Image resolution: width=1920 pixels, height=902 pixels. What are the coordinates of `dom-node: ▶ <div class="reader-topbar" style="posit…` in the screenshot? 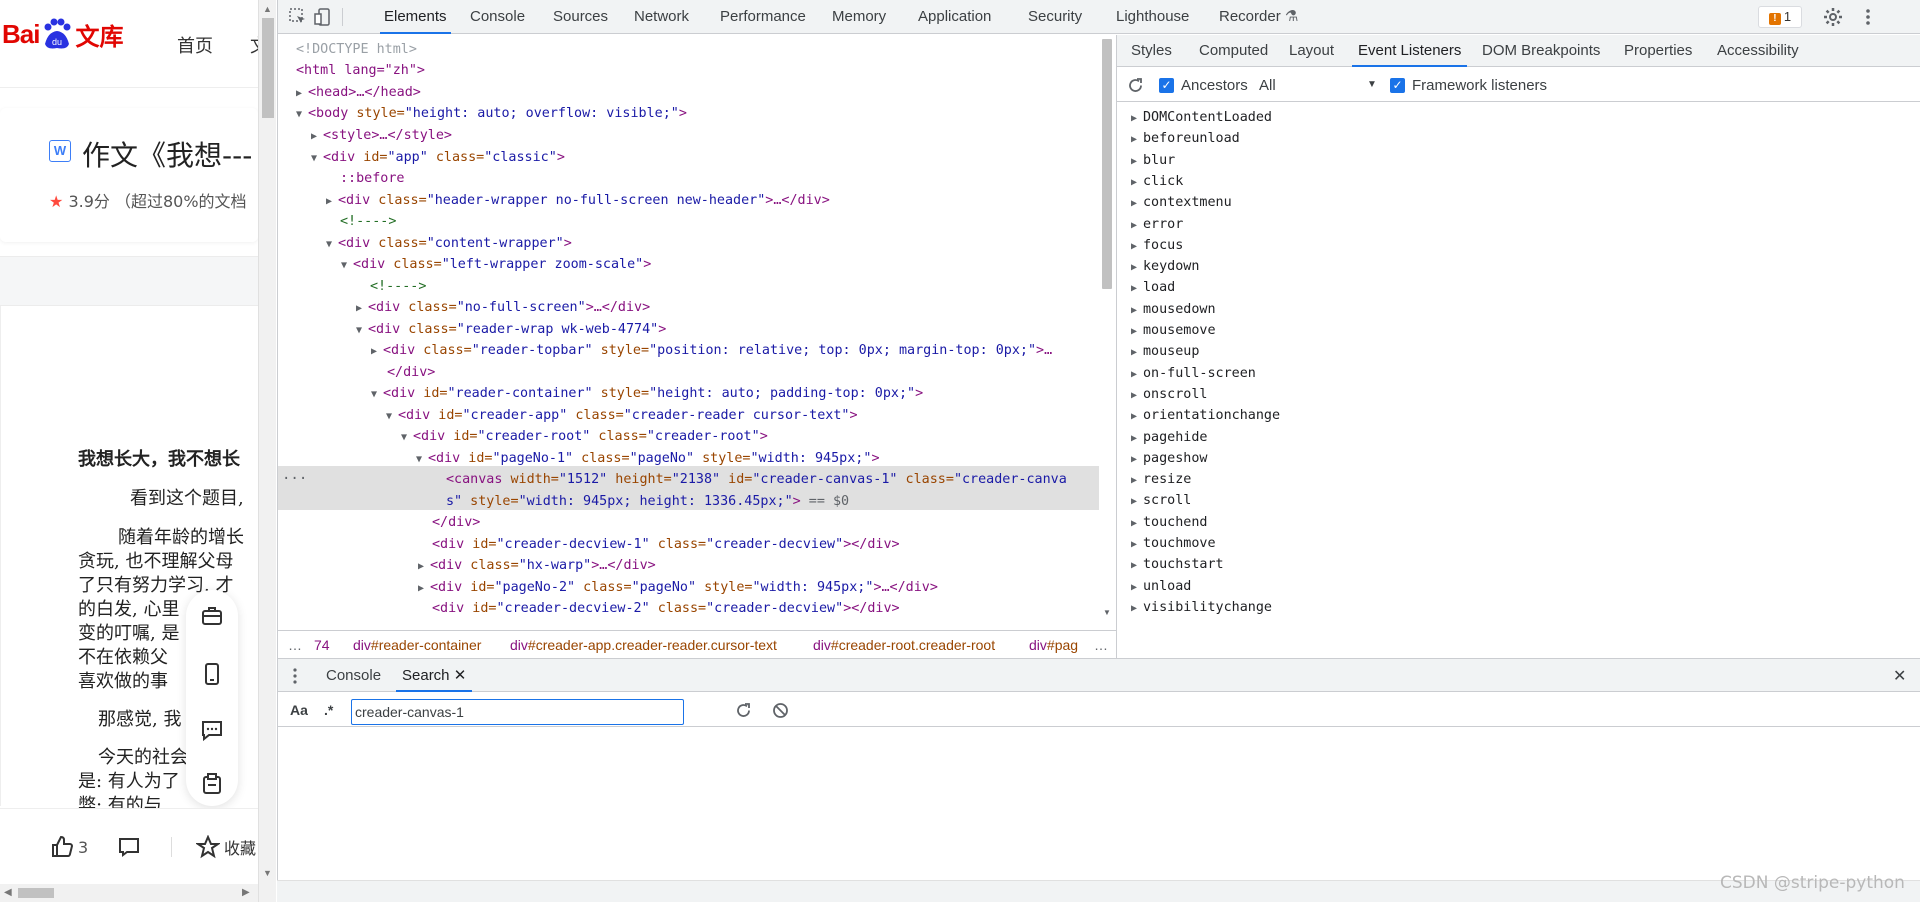 It's located at (711, 350).